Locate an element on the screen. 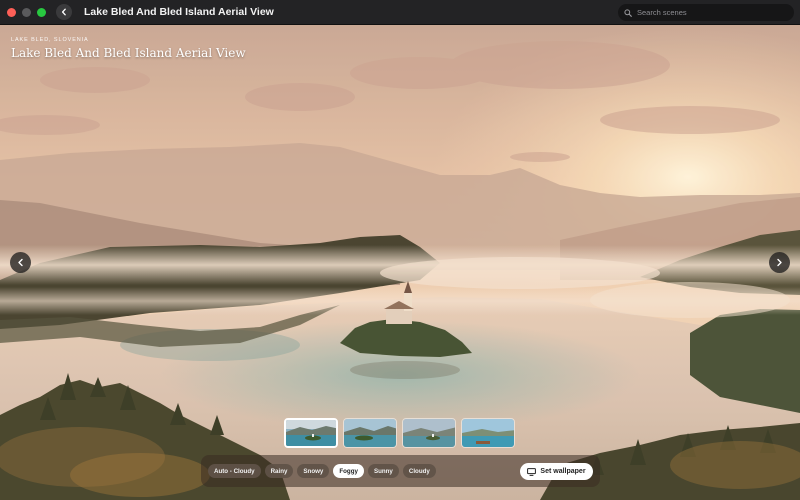 The image size is (800, 500). monitor-icon is located at coordinates (532, 471).